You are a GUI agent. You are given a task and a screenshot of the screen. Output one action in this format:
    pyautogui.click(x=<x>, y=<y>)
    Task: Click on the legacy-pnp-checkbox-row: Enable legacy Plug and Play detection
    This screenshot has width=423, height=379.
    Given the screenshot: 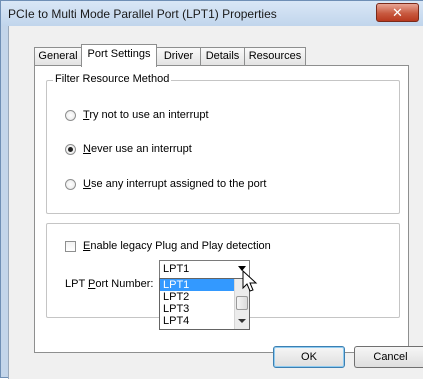 What is the action you would take?
    pyautogui.click(x=168, y=246)
    